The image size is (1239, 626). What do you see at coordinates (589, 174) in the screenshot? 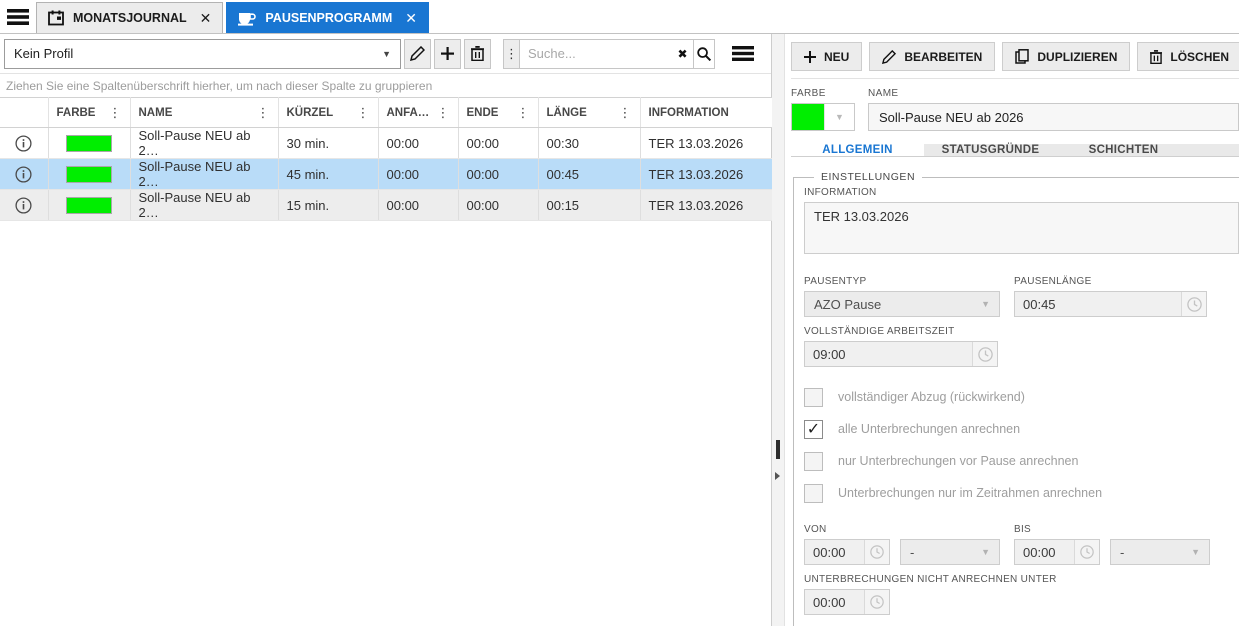
I see `row-laenge-cell: 00:45` at bounding box center [589, 174].